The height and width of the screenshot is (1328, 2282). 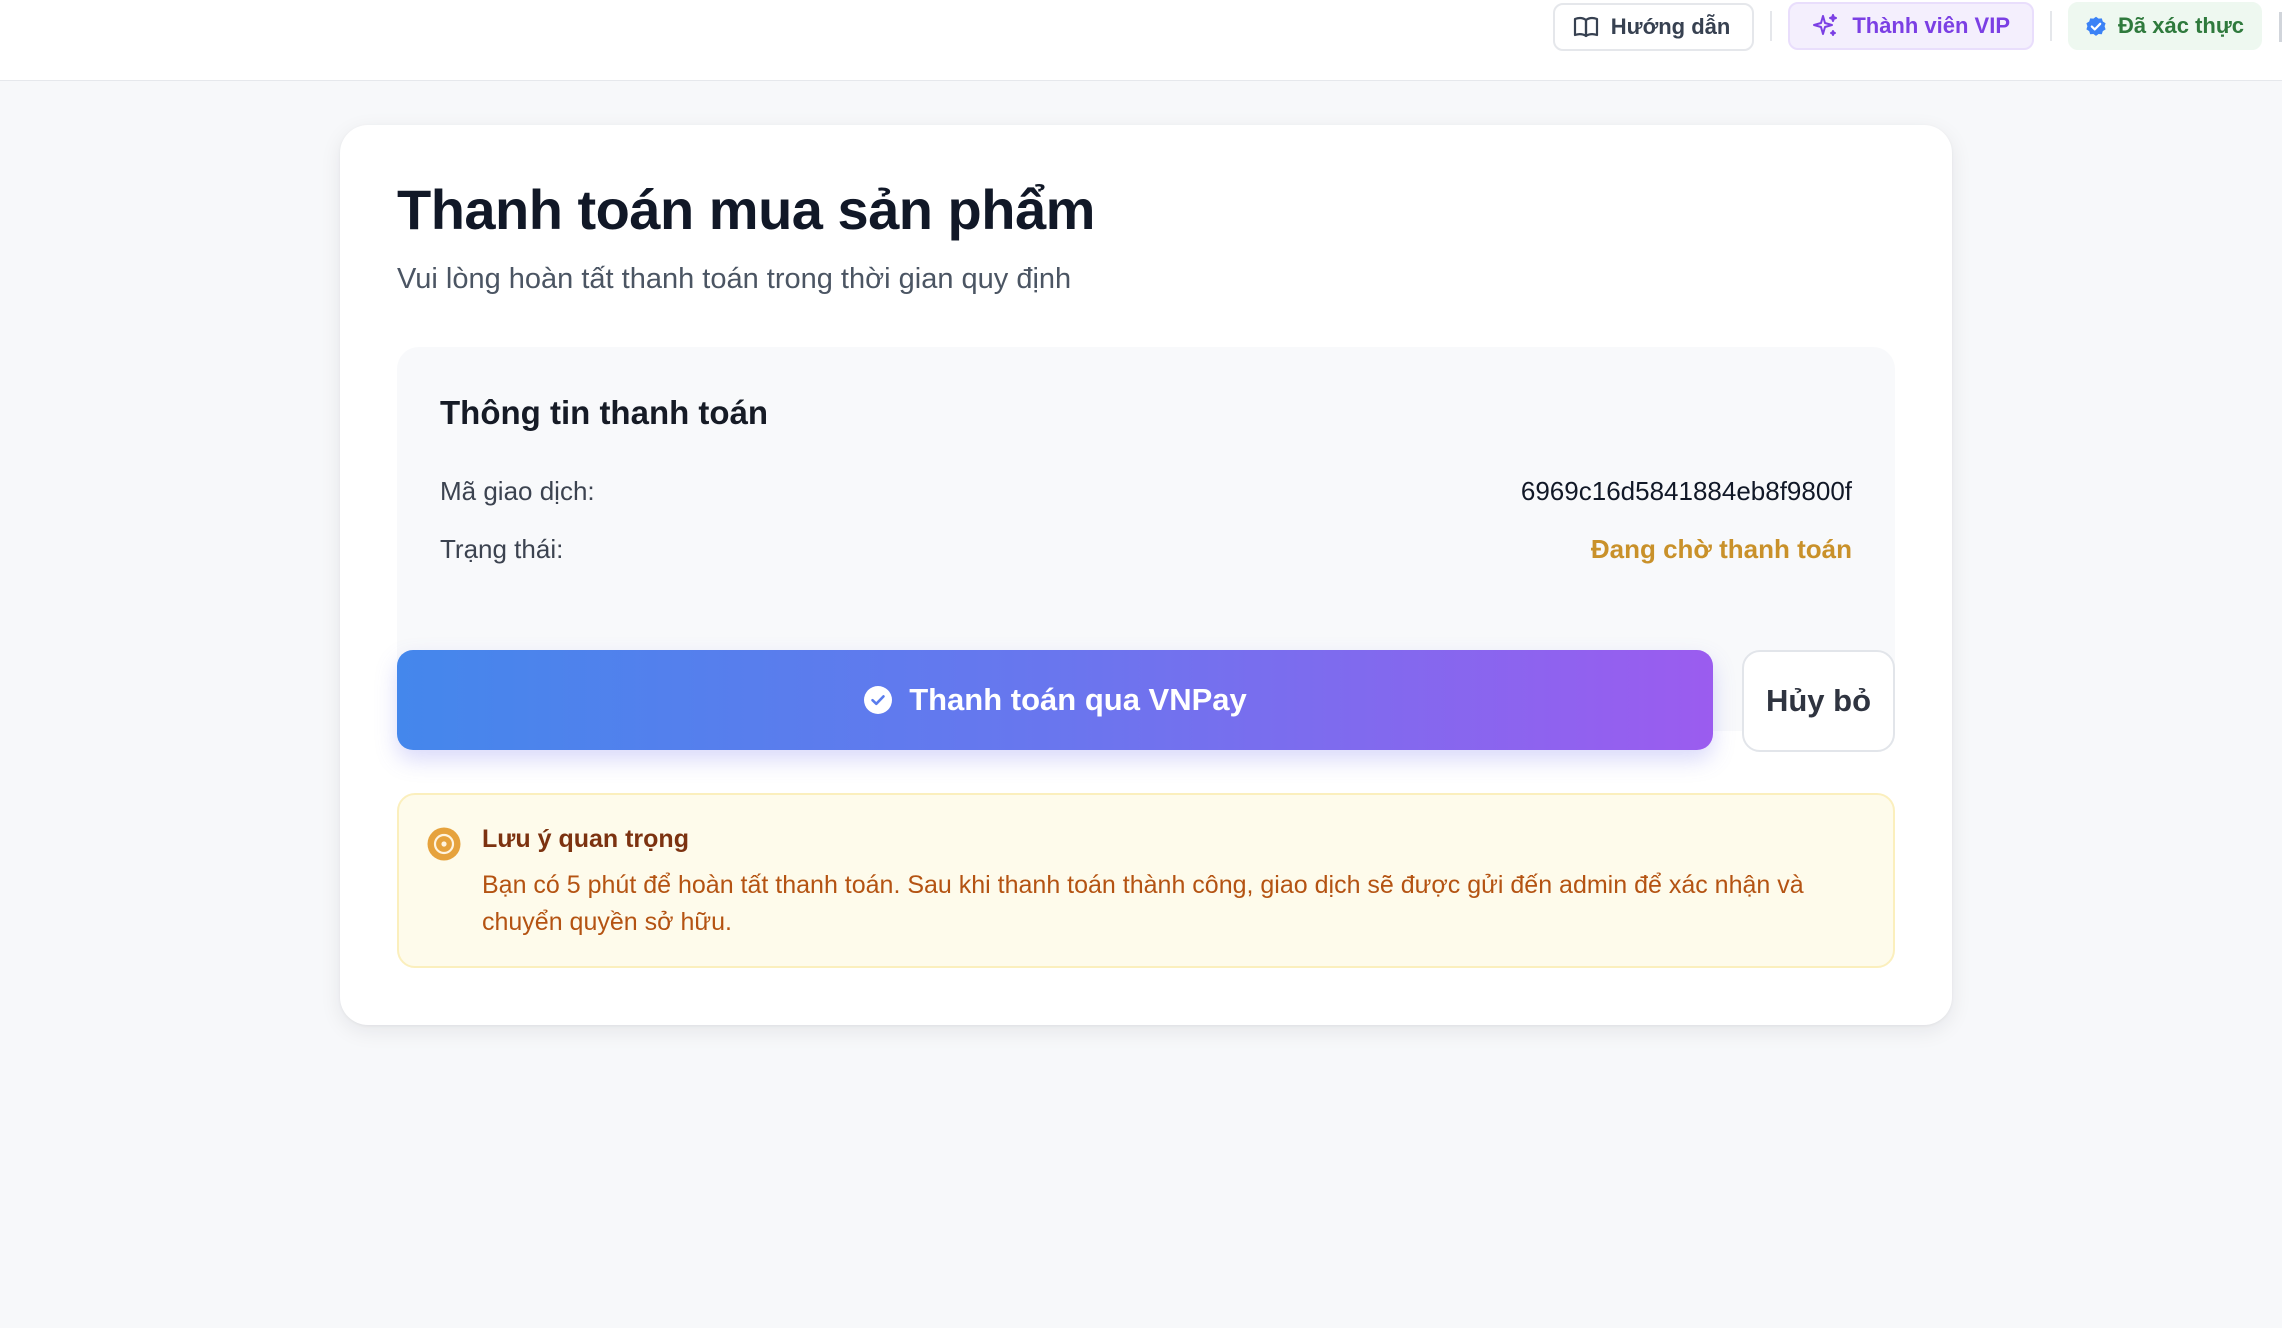 What do you see at coordinates (604, 412) in the screenshot?
I see `payment-info-title: Thông tin thanh toán` at bounding box center [604, 412].